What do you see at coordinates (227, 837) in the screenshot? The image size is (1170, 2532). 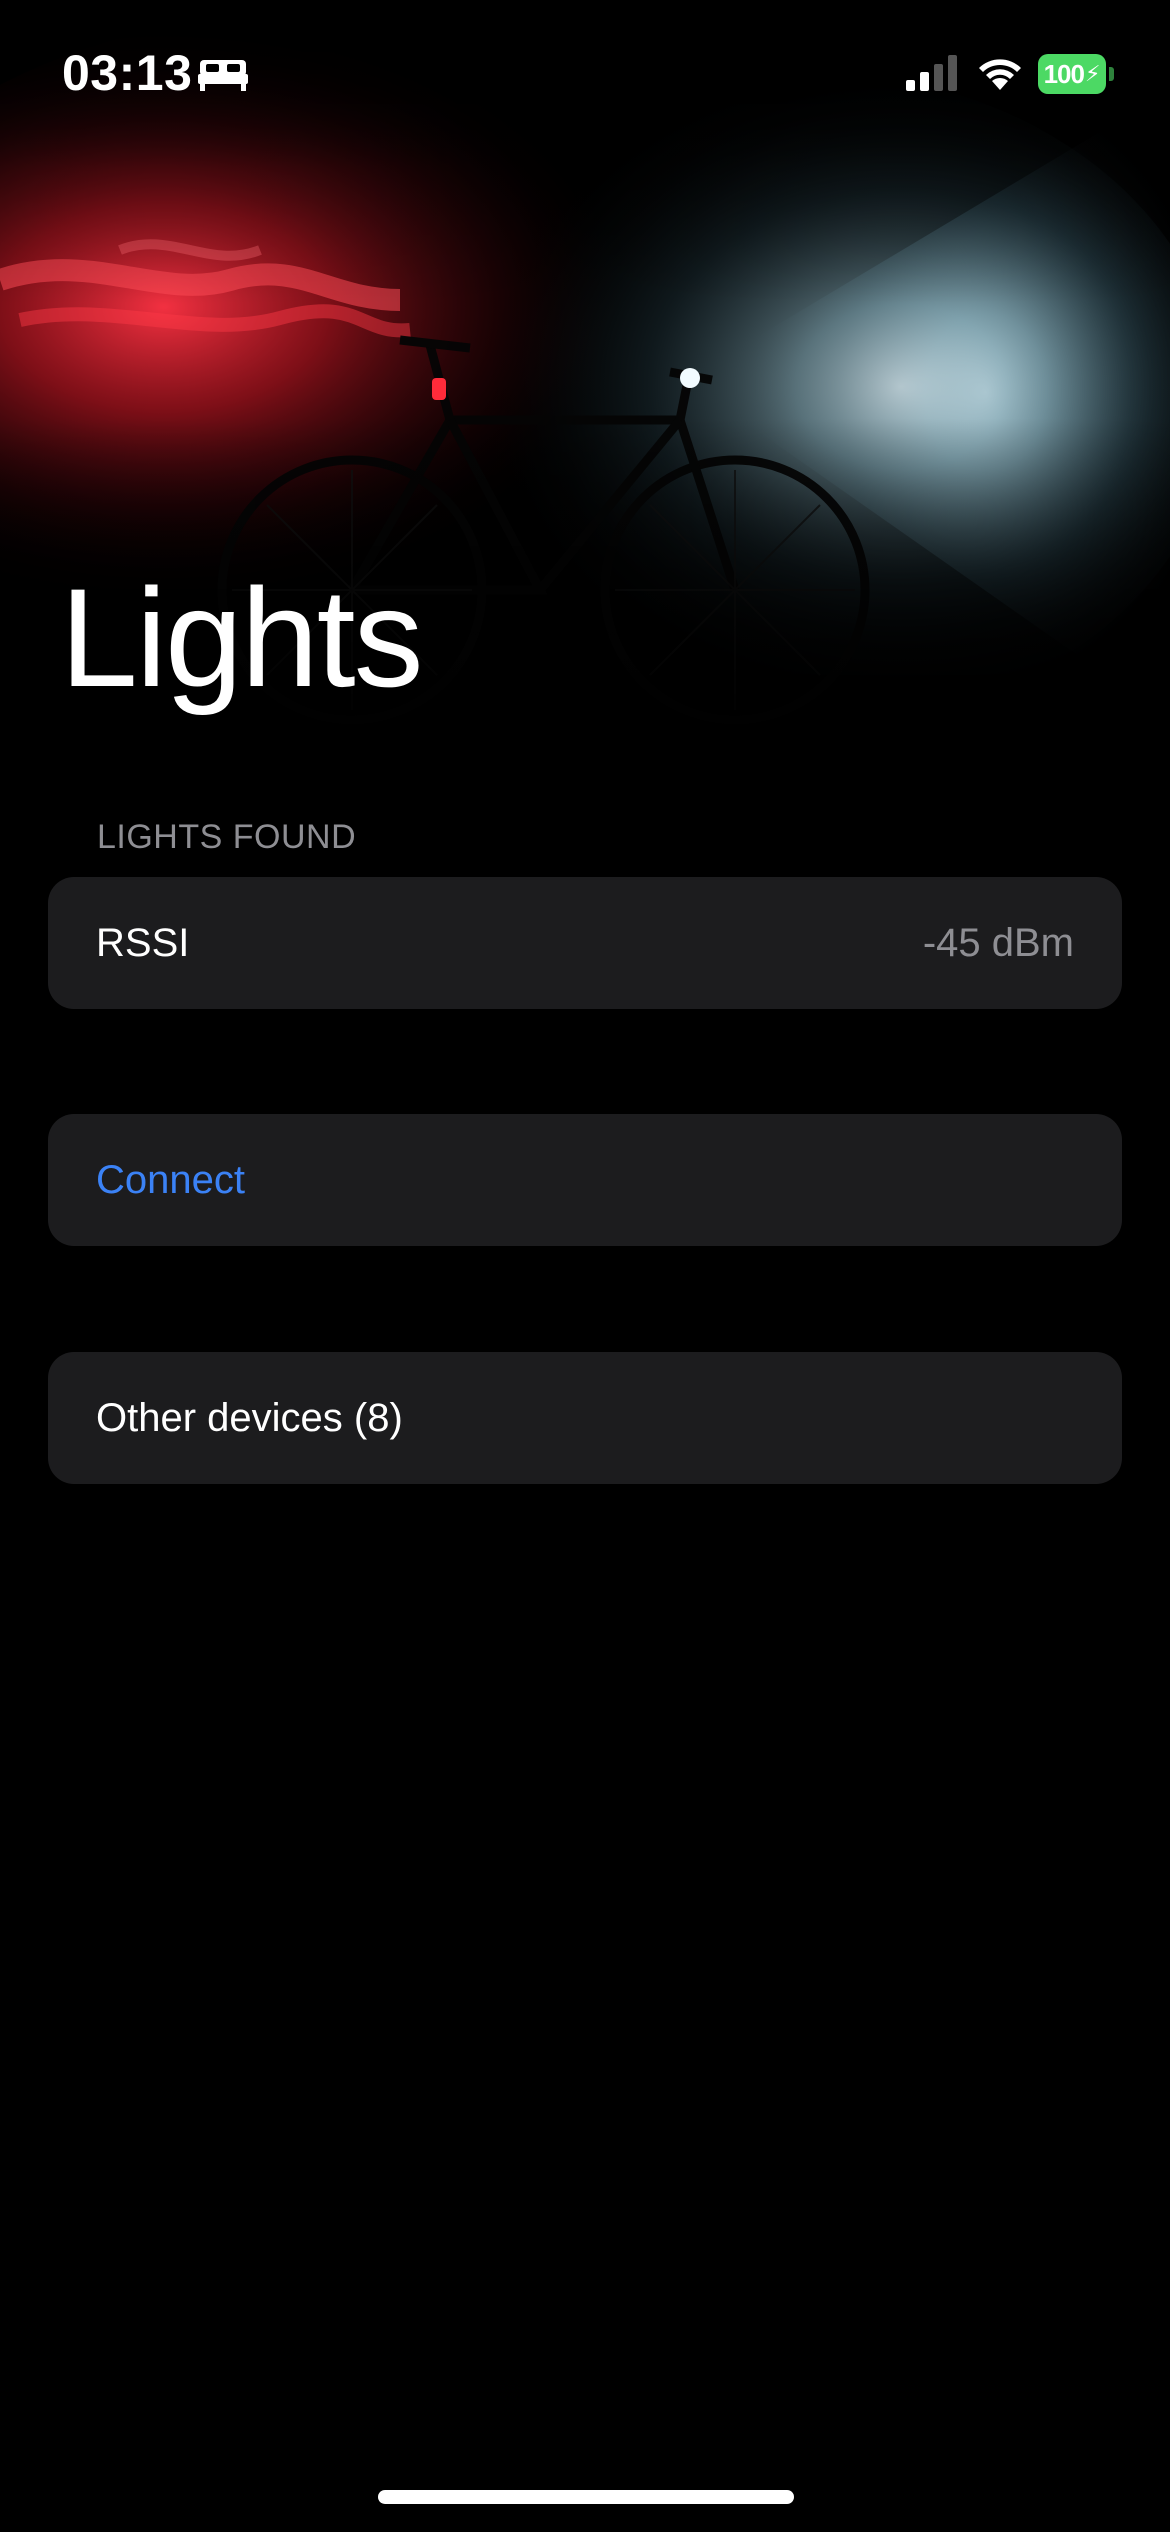 I see `section-header-lights-found: LIGHTS FOUND` at bounding box center [227, 837].